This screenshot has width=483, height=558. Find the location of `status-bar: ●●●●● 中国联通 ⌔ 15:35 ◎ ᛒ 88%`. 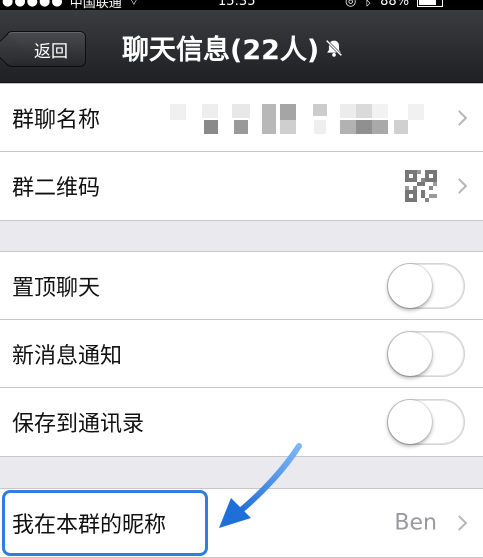

status-bar: ●●●●● 中国联通 ⌔ 15:35 ◎ ᛒ 88% is located at coordinates (241, 5).